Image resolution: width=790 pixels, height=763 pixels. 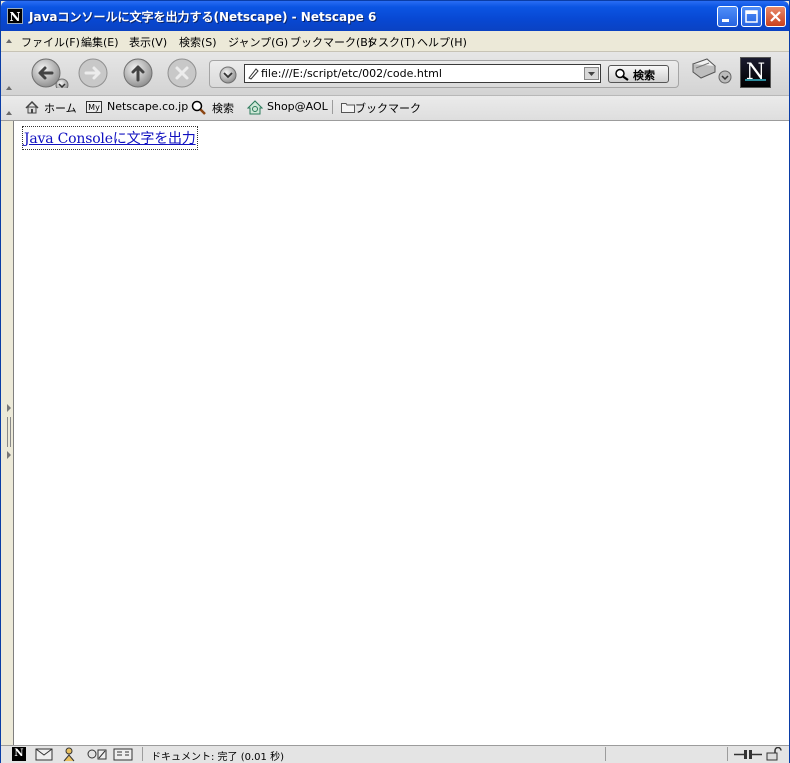 I want to click on home-icon, so click(x=32, y=107).